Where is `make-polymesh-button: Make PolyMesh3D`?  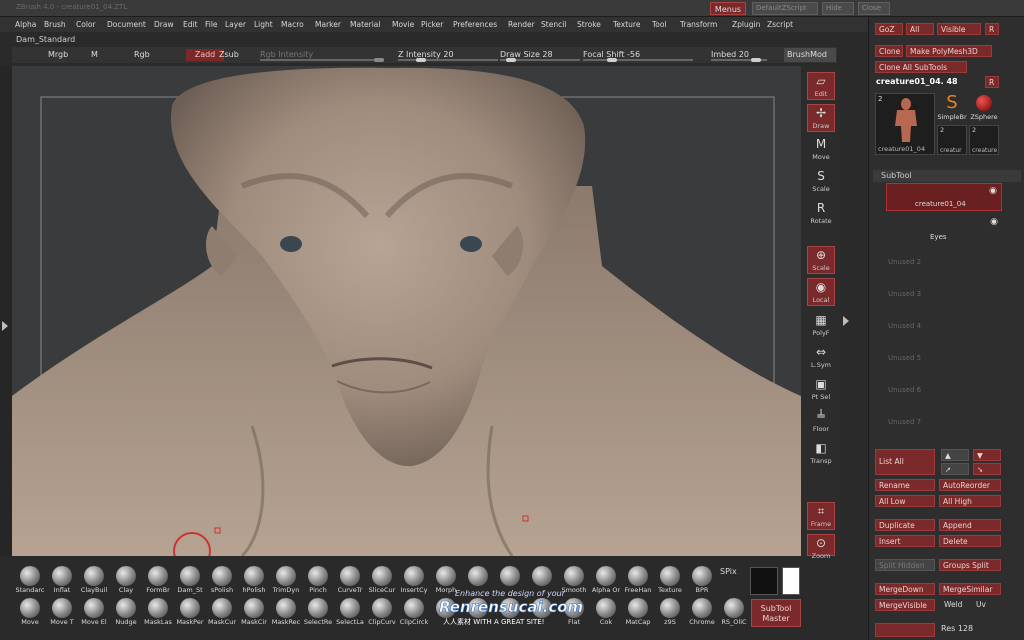
make-polymesh-button: Make PolyMesh3D is located at coordinates (949, 51).